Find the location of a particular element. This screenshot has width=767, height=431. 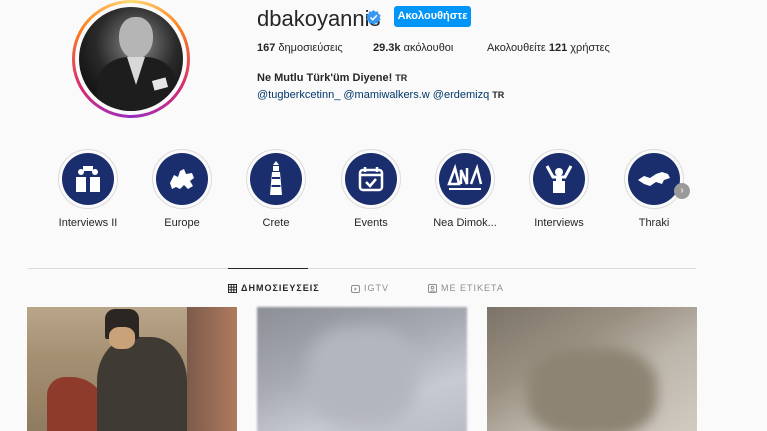

tab-igtv-label: IGTV is located at coordinates (377, 288).